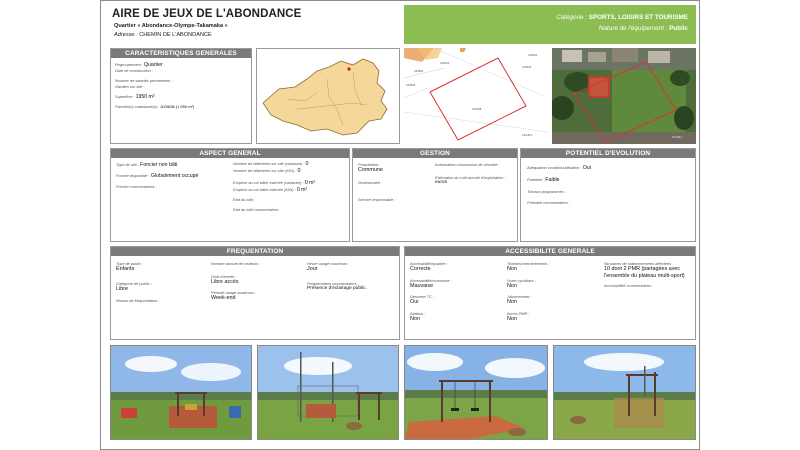 This screenshot has height=450, width=800. What do you see at coordinates (546, 17) in the screenshot?
I see `category-line: Catégorie : SPORTS, LOISIRS ET TOURISME` at bounding box center [546, 17].